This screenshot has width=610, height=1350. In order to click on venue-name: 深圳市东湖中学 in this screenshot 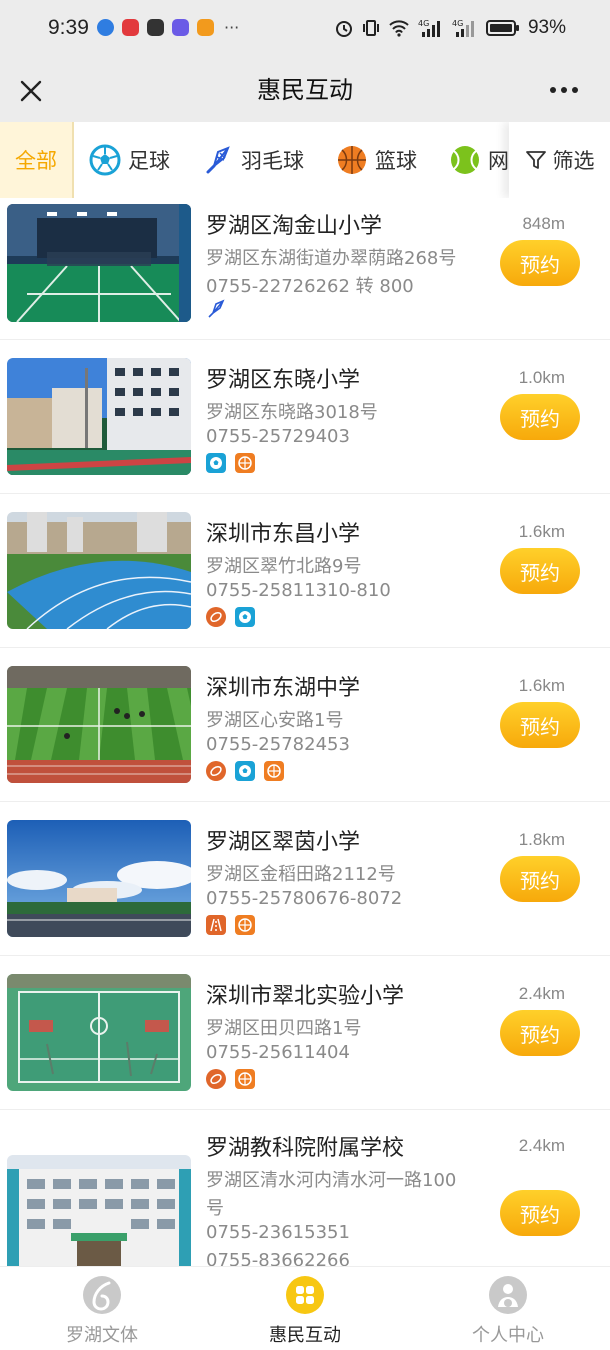, I will do `click(283, 688)`.